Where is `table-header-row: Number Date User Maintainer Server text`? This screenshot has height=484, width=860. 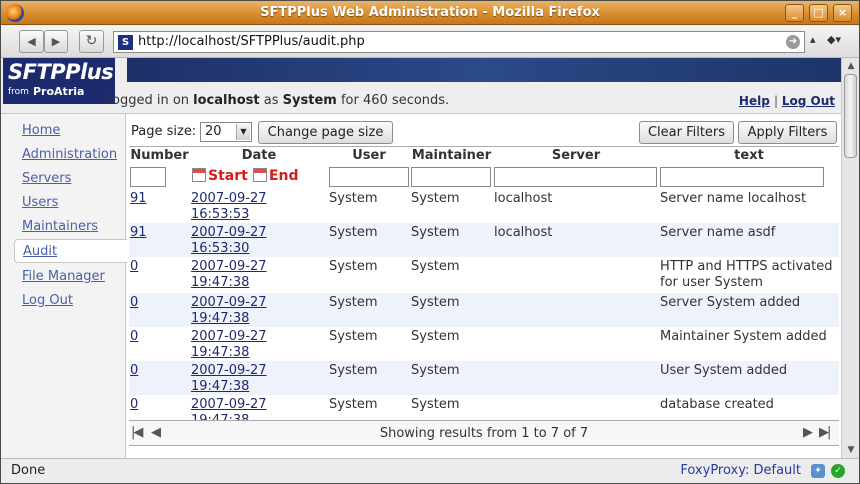 table-header-row: Number Date User Maintainer Server text is located at coordinates (484, 155).